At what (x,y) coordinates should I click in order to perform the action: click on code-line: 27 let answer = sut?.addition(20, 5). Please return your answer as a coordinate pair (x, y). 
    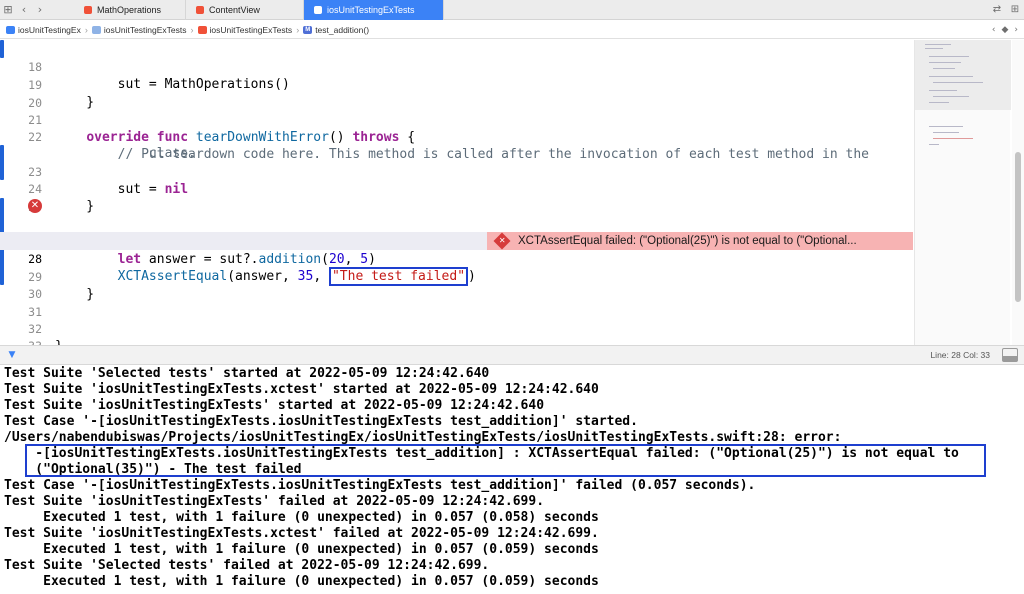
    Looking at the image, I should click on (456, 241).